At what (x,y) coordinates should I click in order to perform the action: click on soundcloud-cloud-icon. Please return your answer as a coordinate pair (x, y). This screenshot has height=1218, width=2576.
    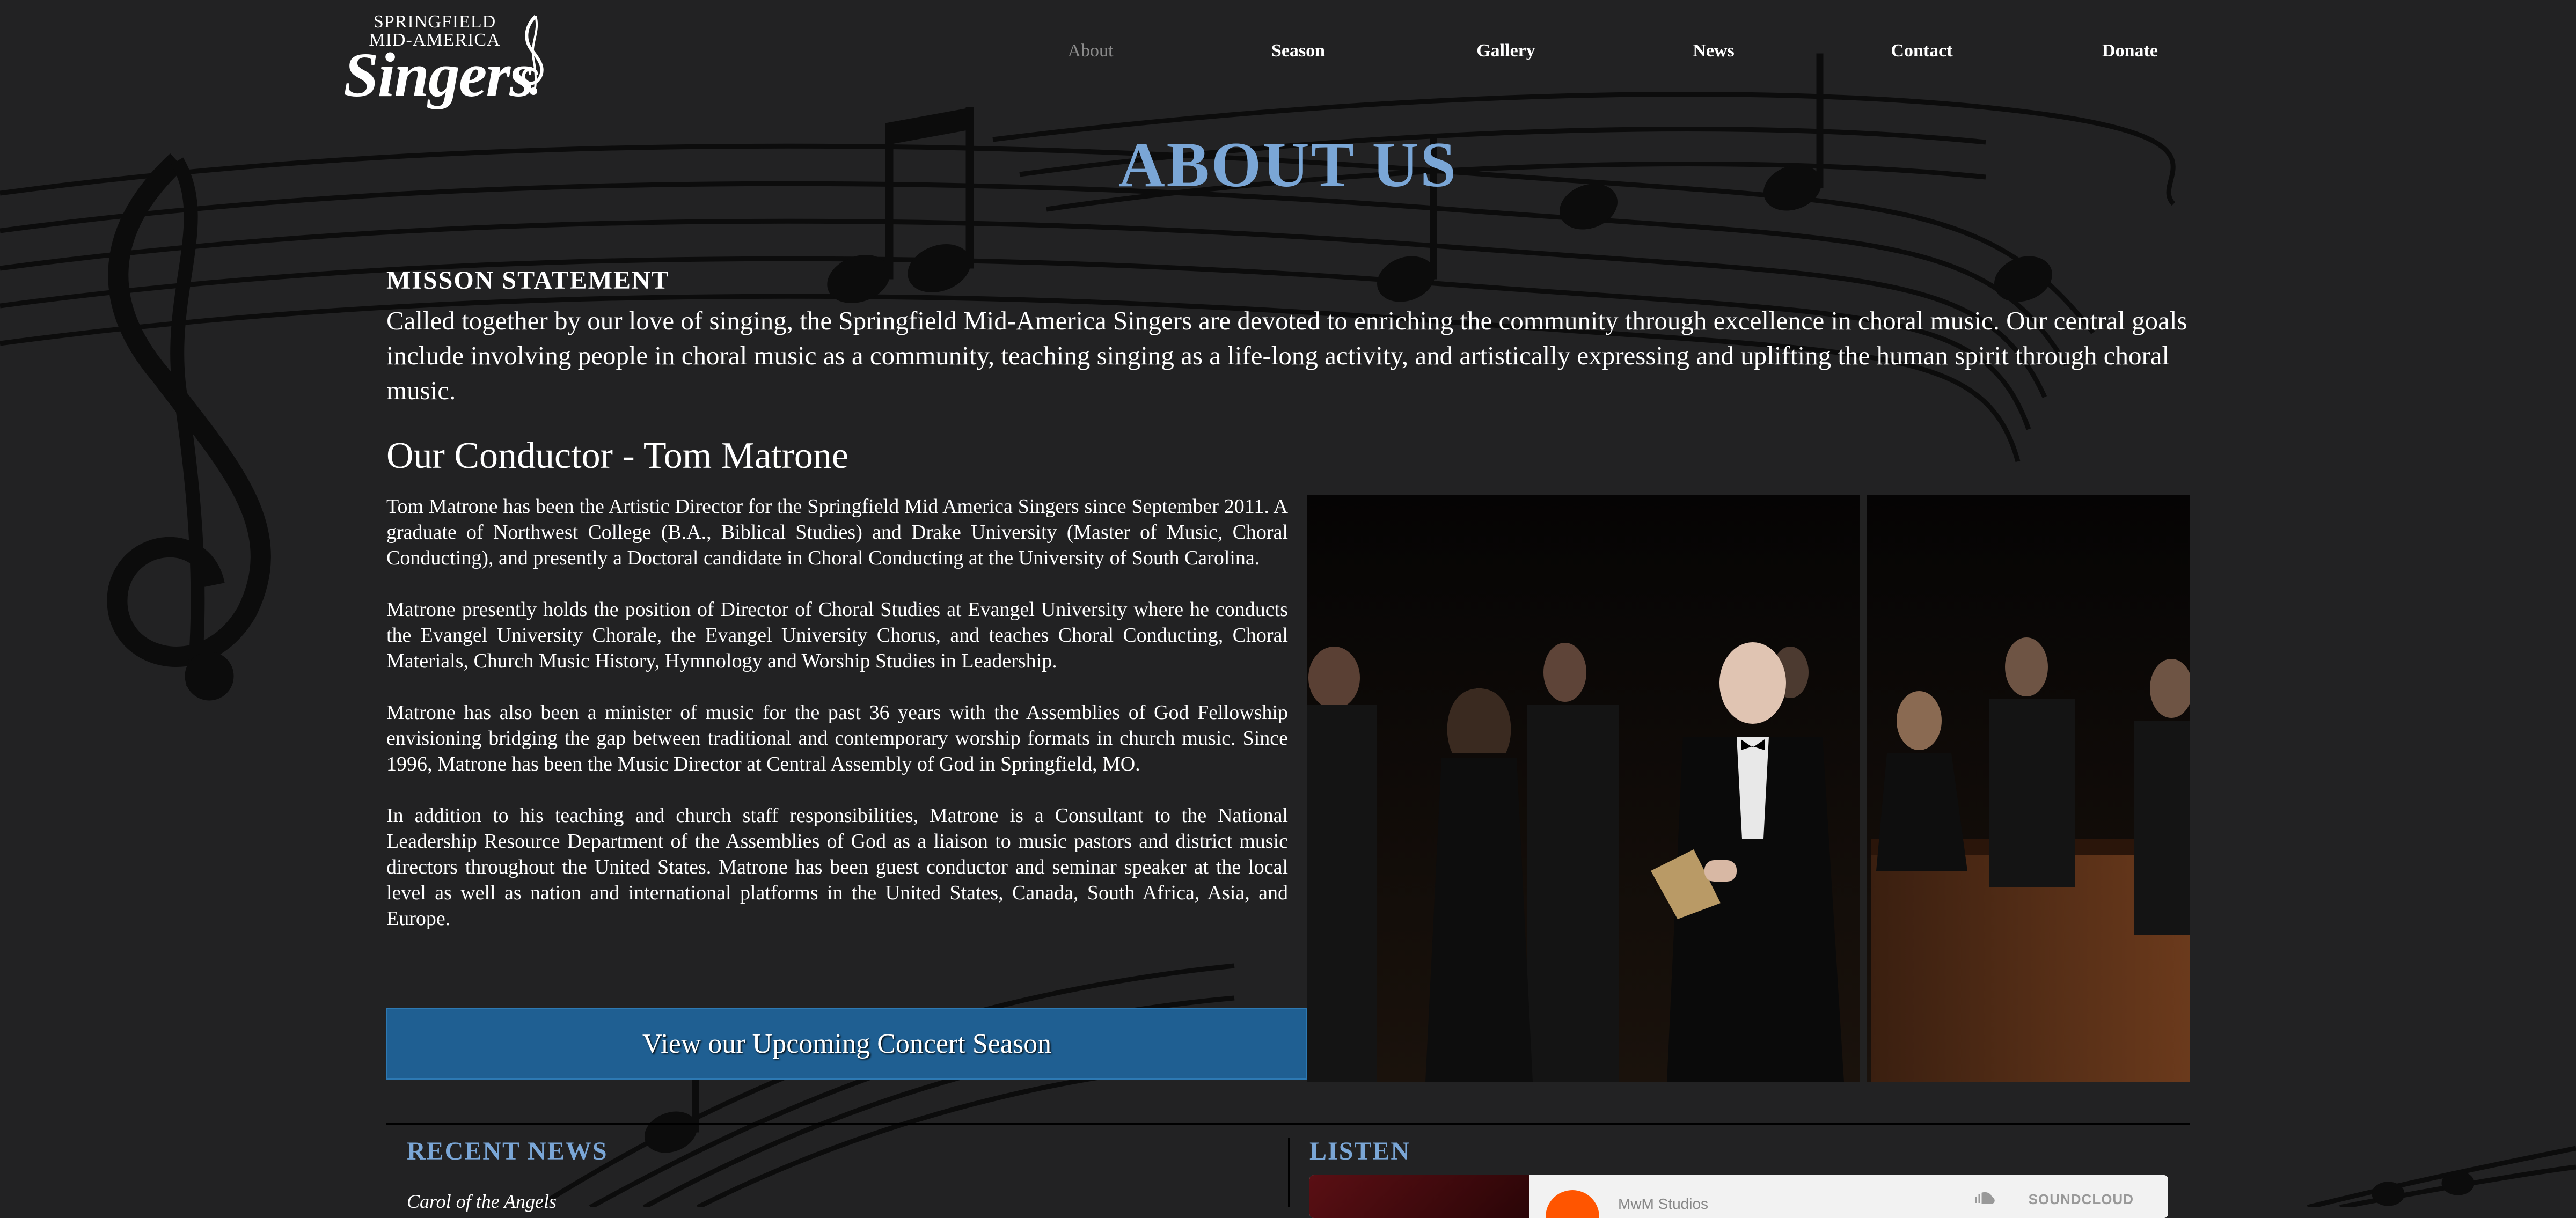
    Looking at the image, I should click on (1985, 1198).